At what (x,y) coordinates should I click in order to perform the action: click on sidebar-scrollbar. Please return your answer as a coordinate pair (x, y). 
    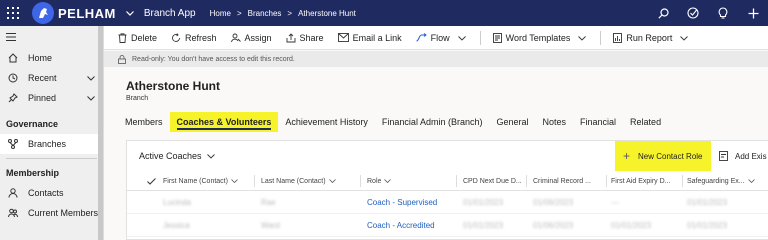
    Looking at the image, I should click on (100, 133).